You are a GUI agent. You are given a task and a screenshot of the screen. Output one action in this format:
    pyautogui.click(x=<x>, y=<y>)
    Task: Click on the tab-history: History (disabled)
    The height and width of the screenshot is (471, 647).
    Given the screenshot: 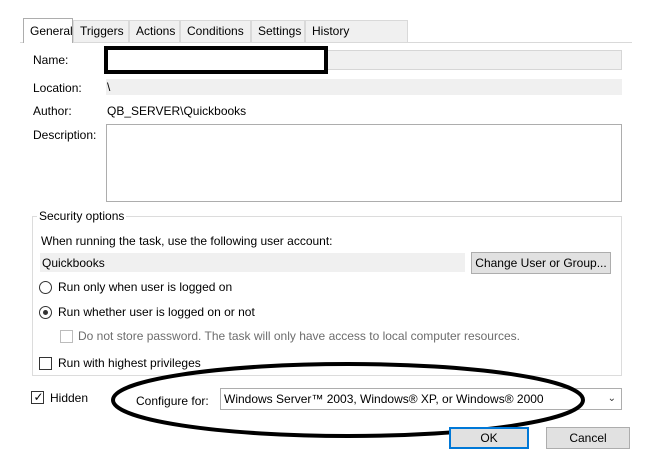 What is the action you would take?
    pyautogui.click(x=356, y=39)
    